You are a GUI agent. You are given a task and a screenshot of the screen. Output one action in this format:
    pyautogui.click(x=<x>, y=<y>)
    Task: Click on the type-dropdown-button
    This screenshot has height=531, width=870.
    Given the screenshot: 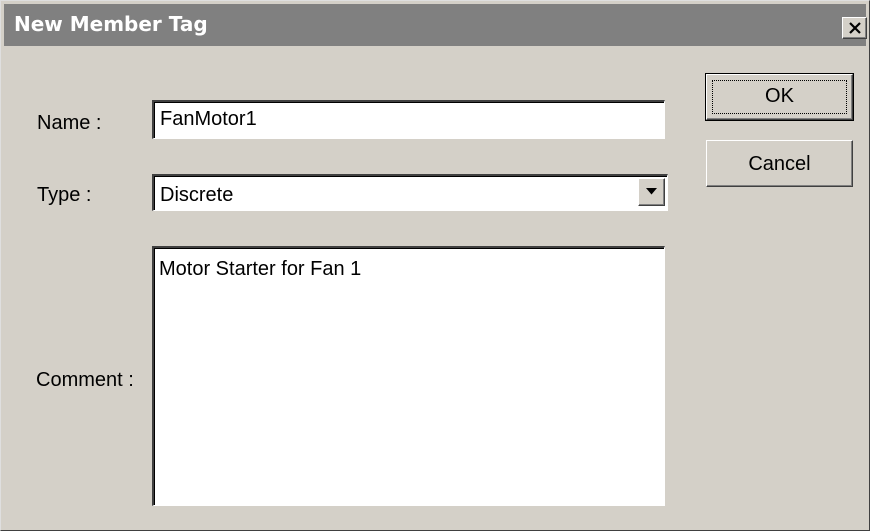 What is the action you would take?
    pyautogui.click(x=651, y=192)
    